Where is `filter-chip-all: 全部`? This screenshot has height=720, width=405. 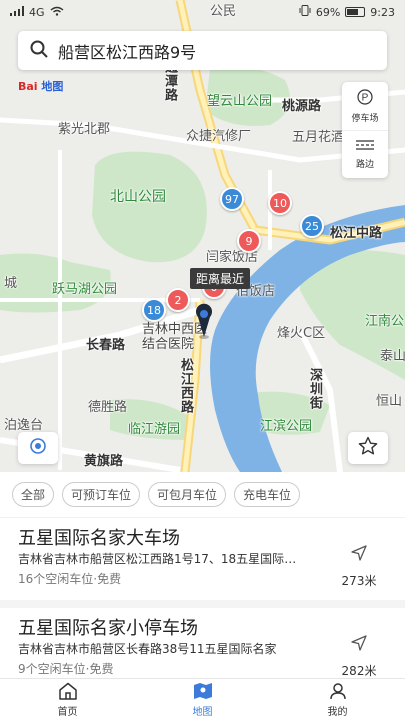
filter-chip-all: 全部 is located at coordinates (33, 494).